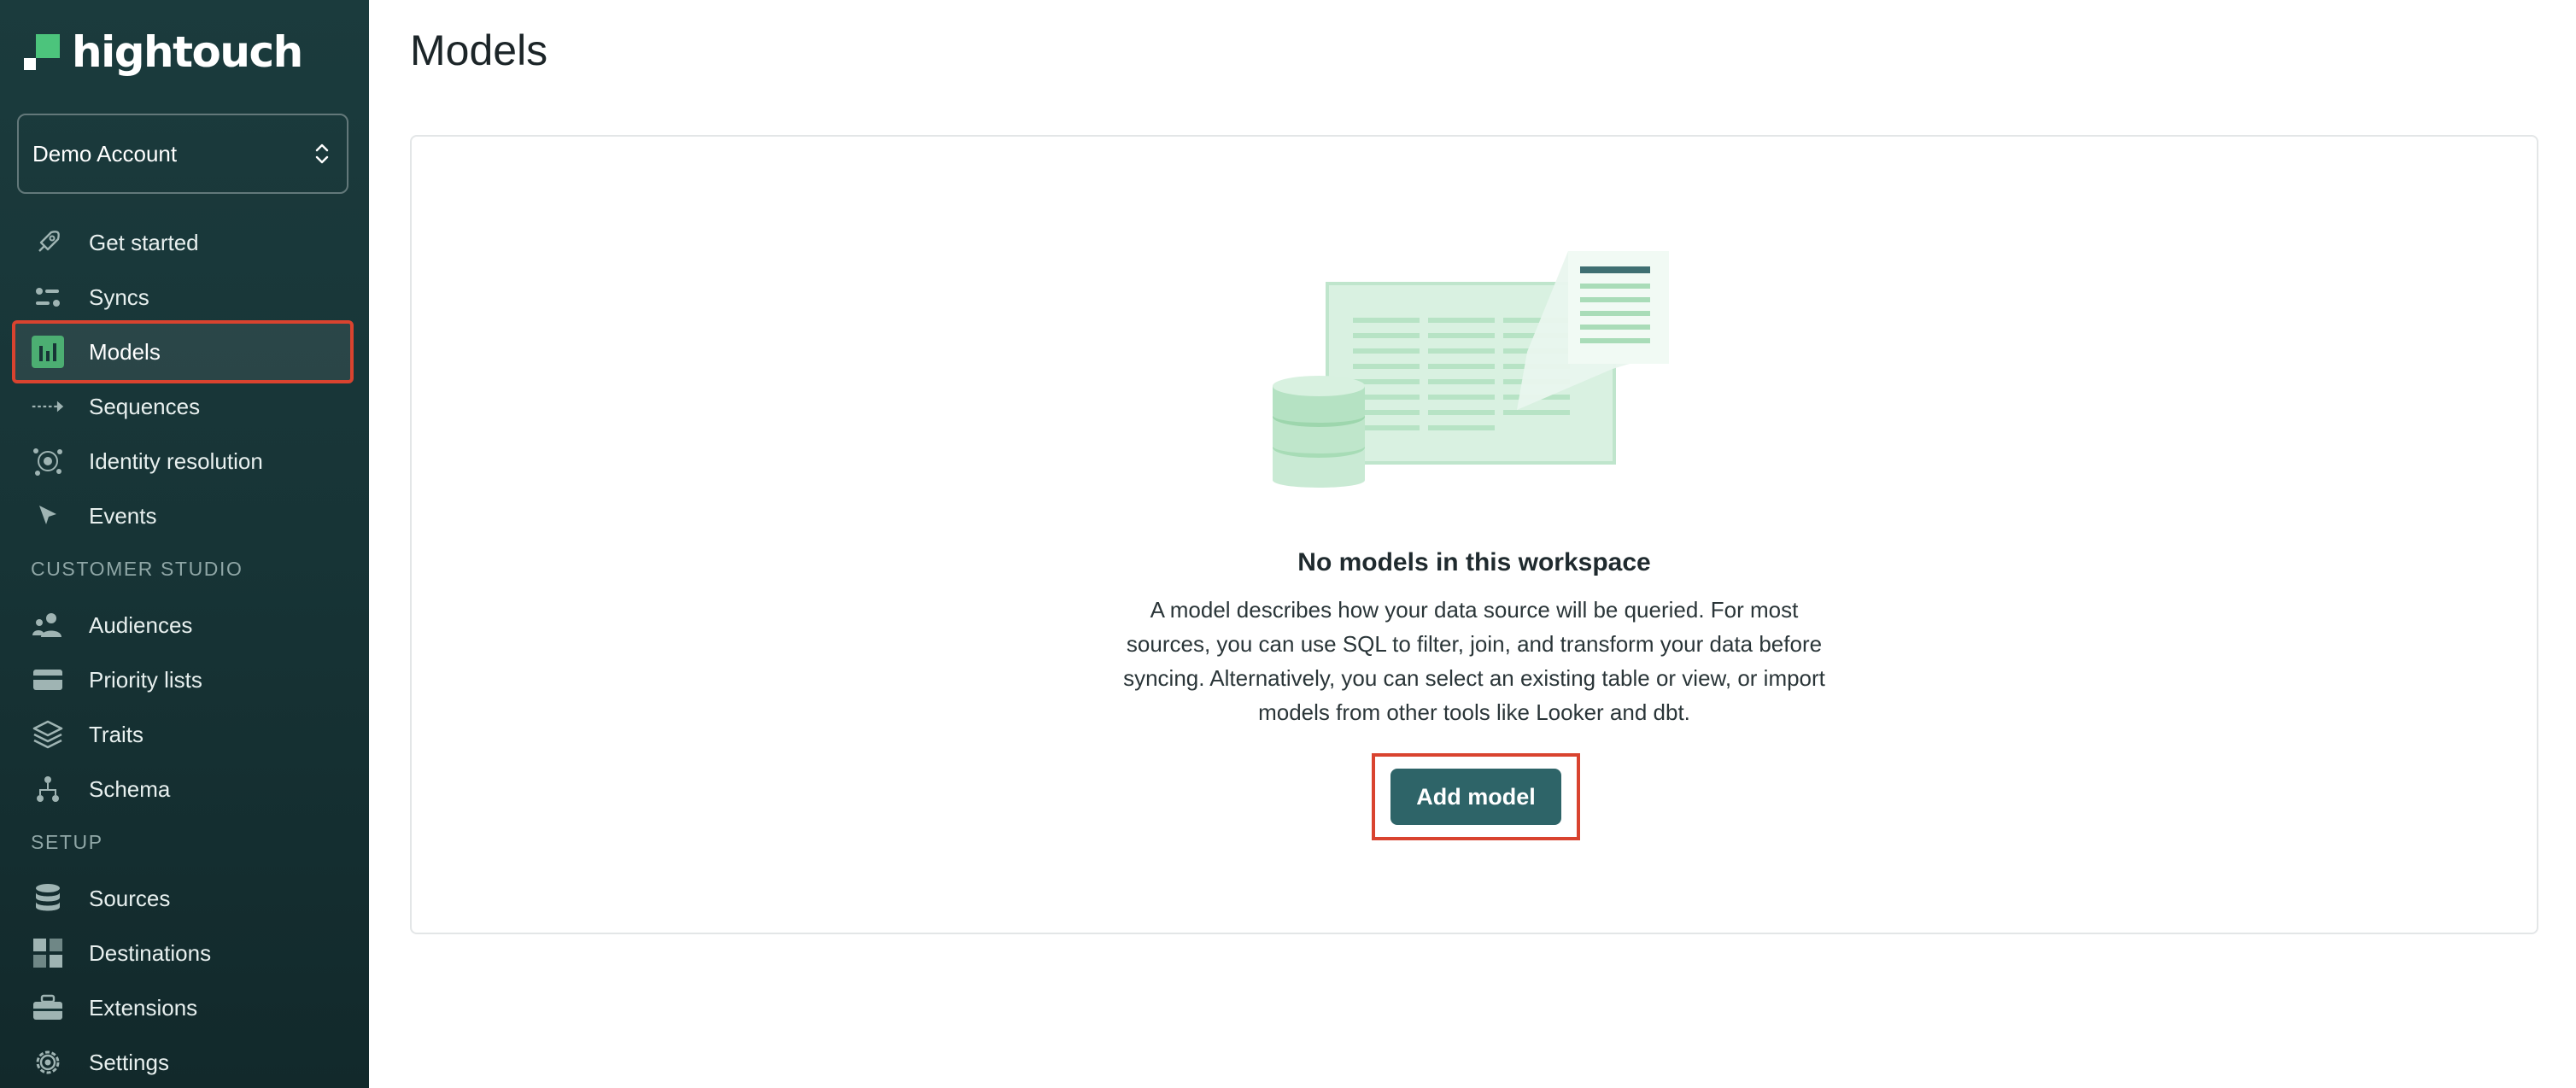  What do you see at coordinates (1471, 369) in the screenshot?
I see `models-empty-illustration` at bounding box center [1471, 369].